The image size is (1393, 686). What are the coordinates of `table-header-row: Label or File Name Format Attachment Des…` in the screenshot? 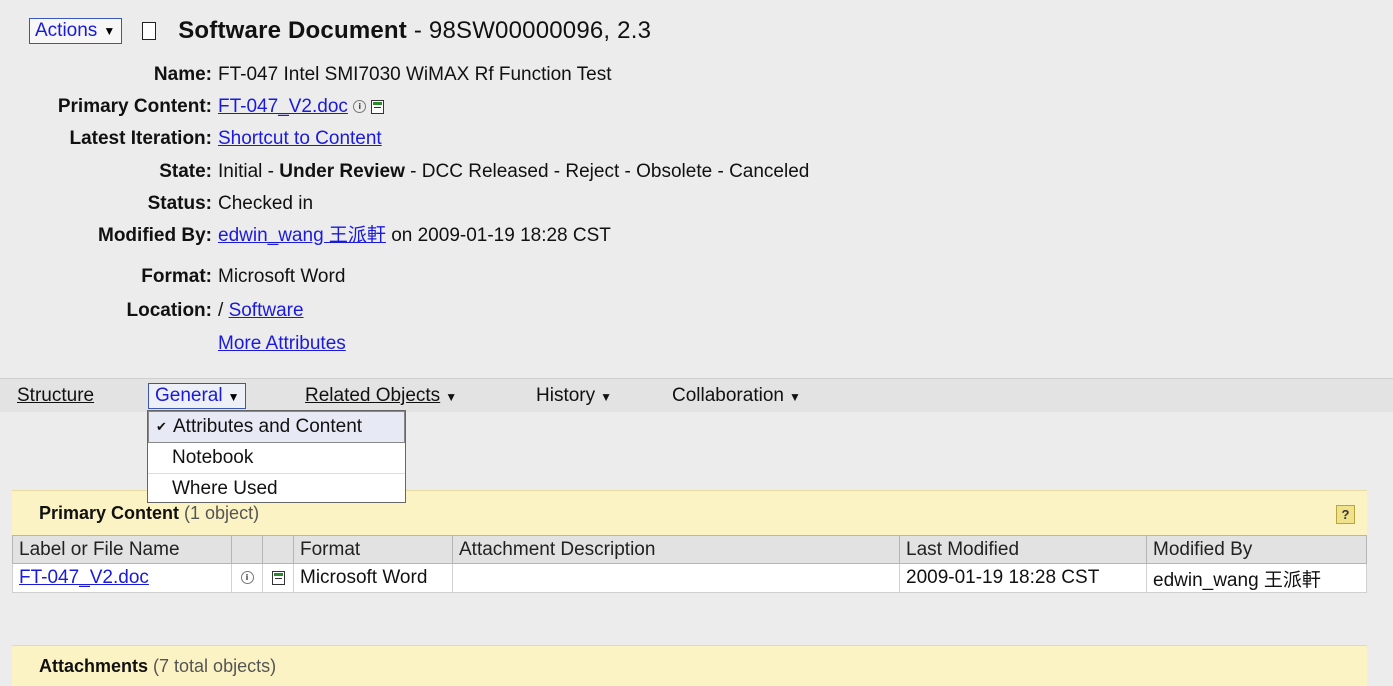 It's located at (689, 549).